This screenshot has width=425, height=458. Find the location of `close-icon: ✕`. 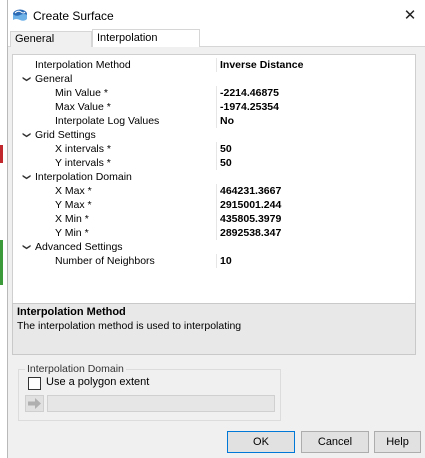

close-icon: ✕ is located at coordinates (410, 15).